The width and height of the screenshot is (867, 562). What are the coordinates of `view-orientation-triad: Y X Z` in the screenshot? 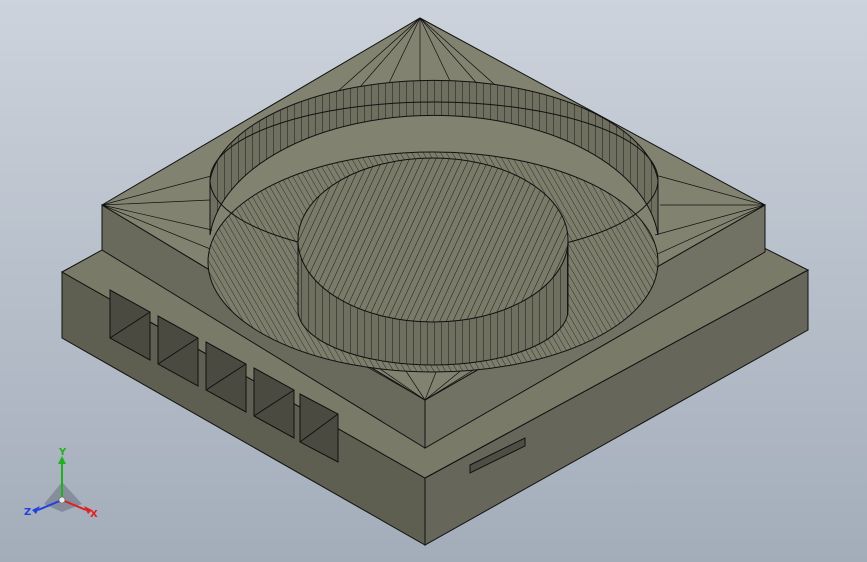 It's located at (61, 484).